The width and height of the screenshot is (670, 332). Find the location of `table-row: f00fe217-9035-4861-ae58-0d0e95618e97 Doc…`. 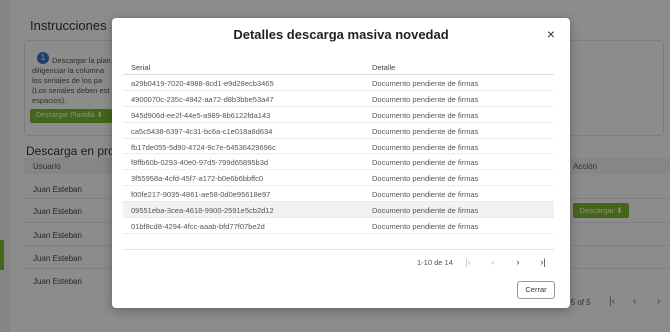

table-row: f00fe217-9035-4861-ae58-0d0e95618e97 Doc… is located at coordinates (338, 194).